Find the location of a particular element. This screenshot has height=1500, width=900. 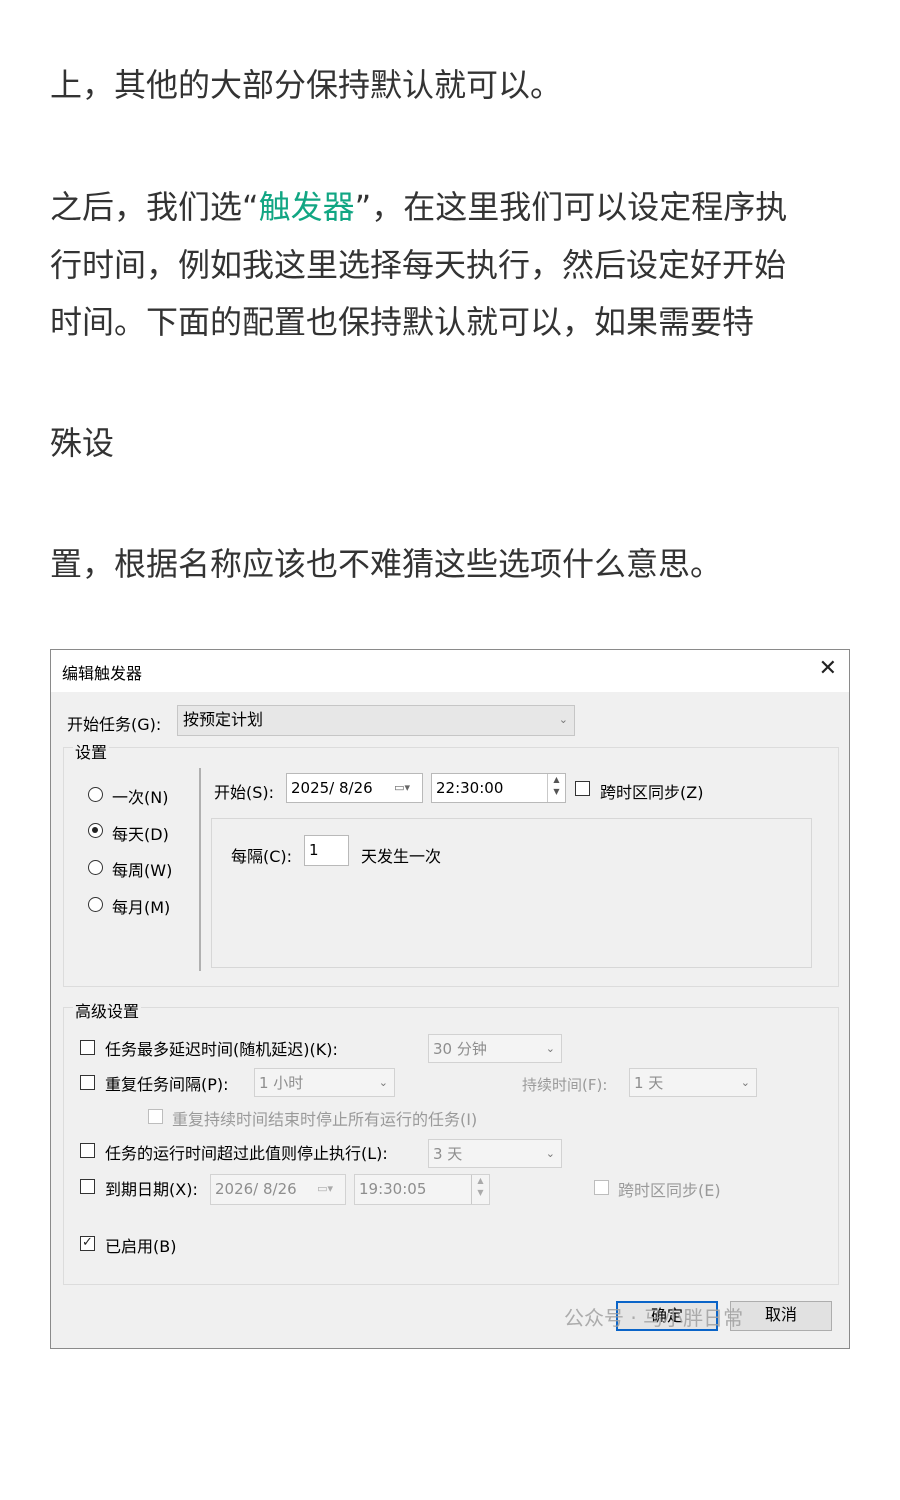

stop-all-checkbox is located at coordinates (155, 1116).